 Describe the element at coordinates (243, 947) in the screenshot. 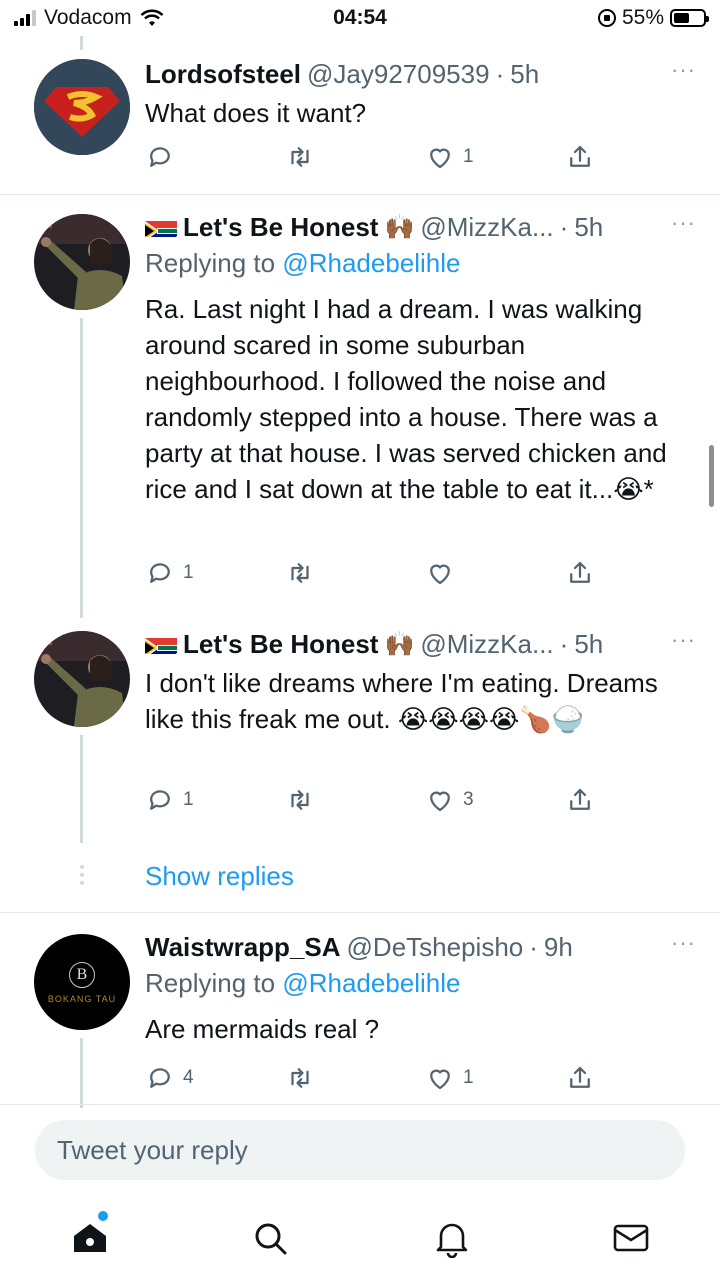

I see `author-name: Waistwrapp_SA` at that location.